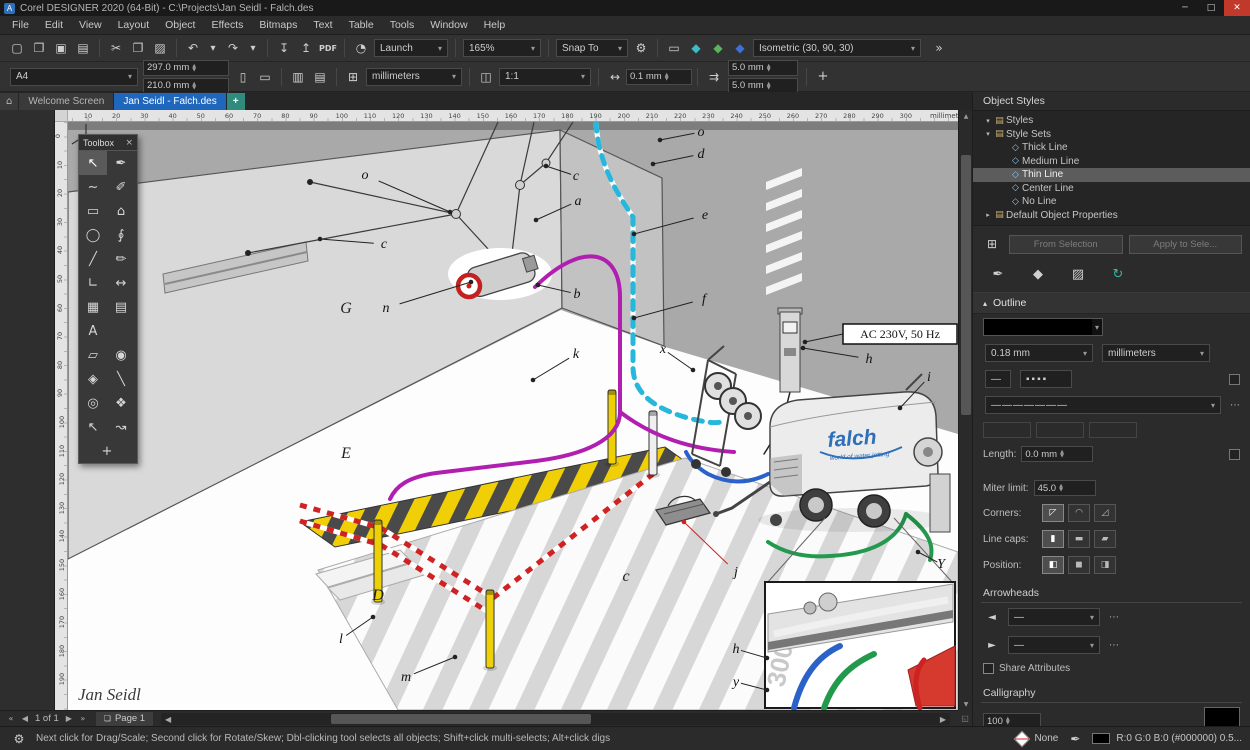  I want to click on dash-preview: ▪▪▪▪, so click(1046, 379).